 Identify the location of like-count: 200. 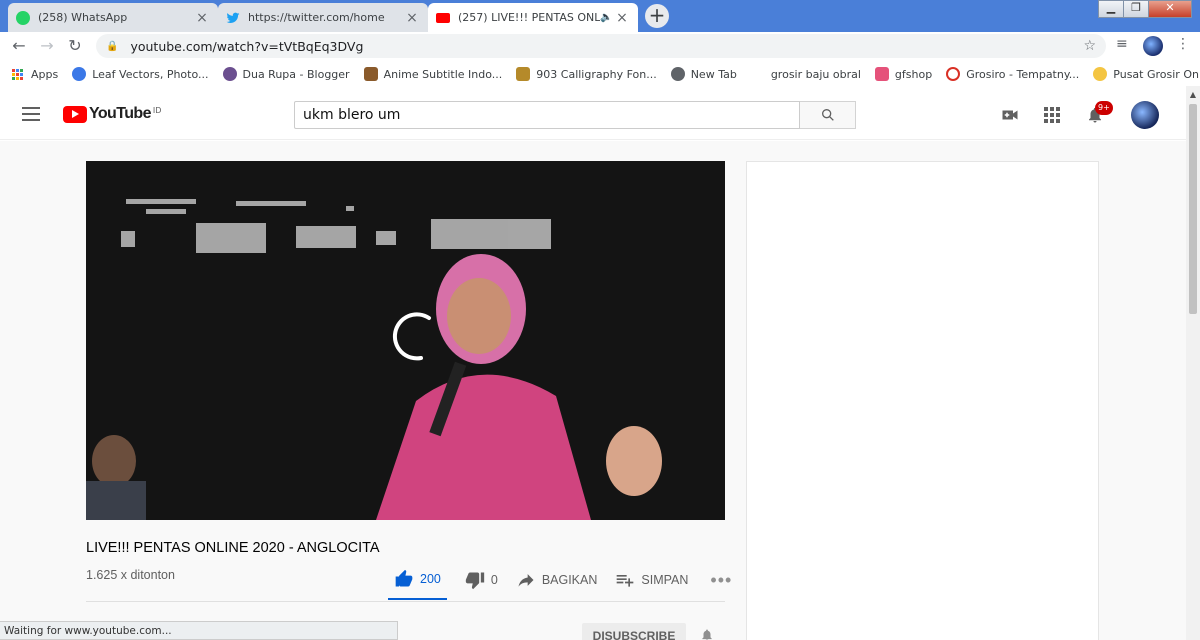
(430, 579).